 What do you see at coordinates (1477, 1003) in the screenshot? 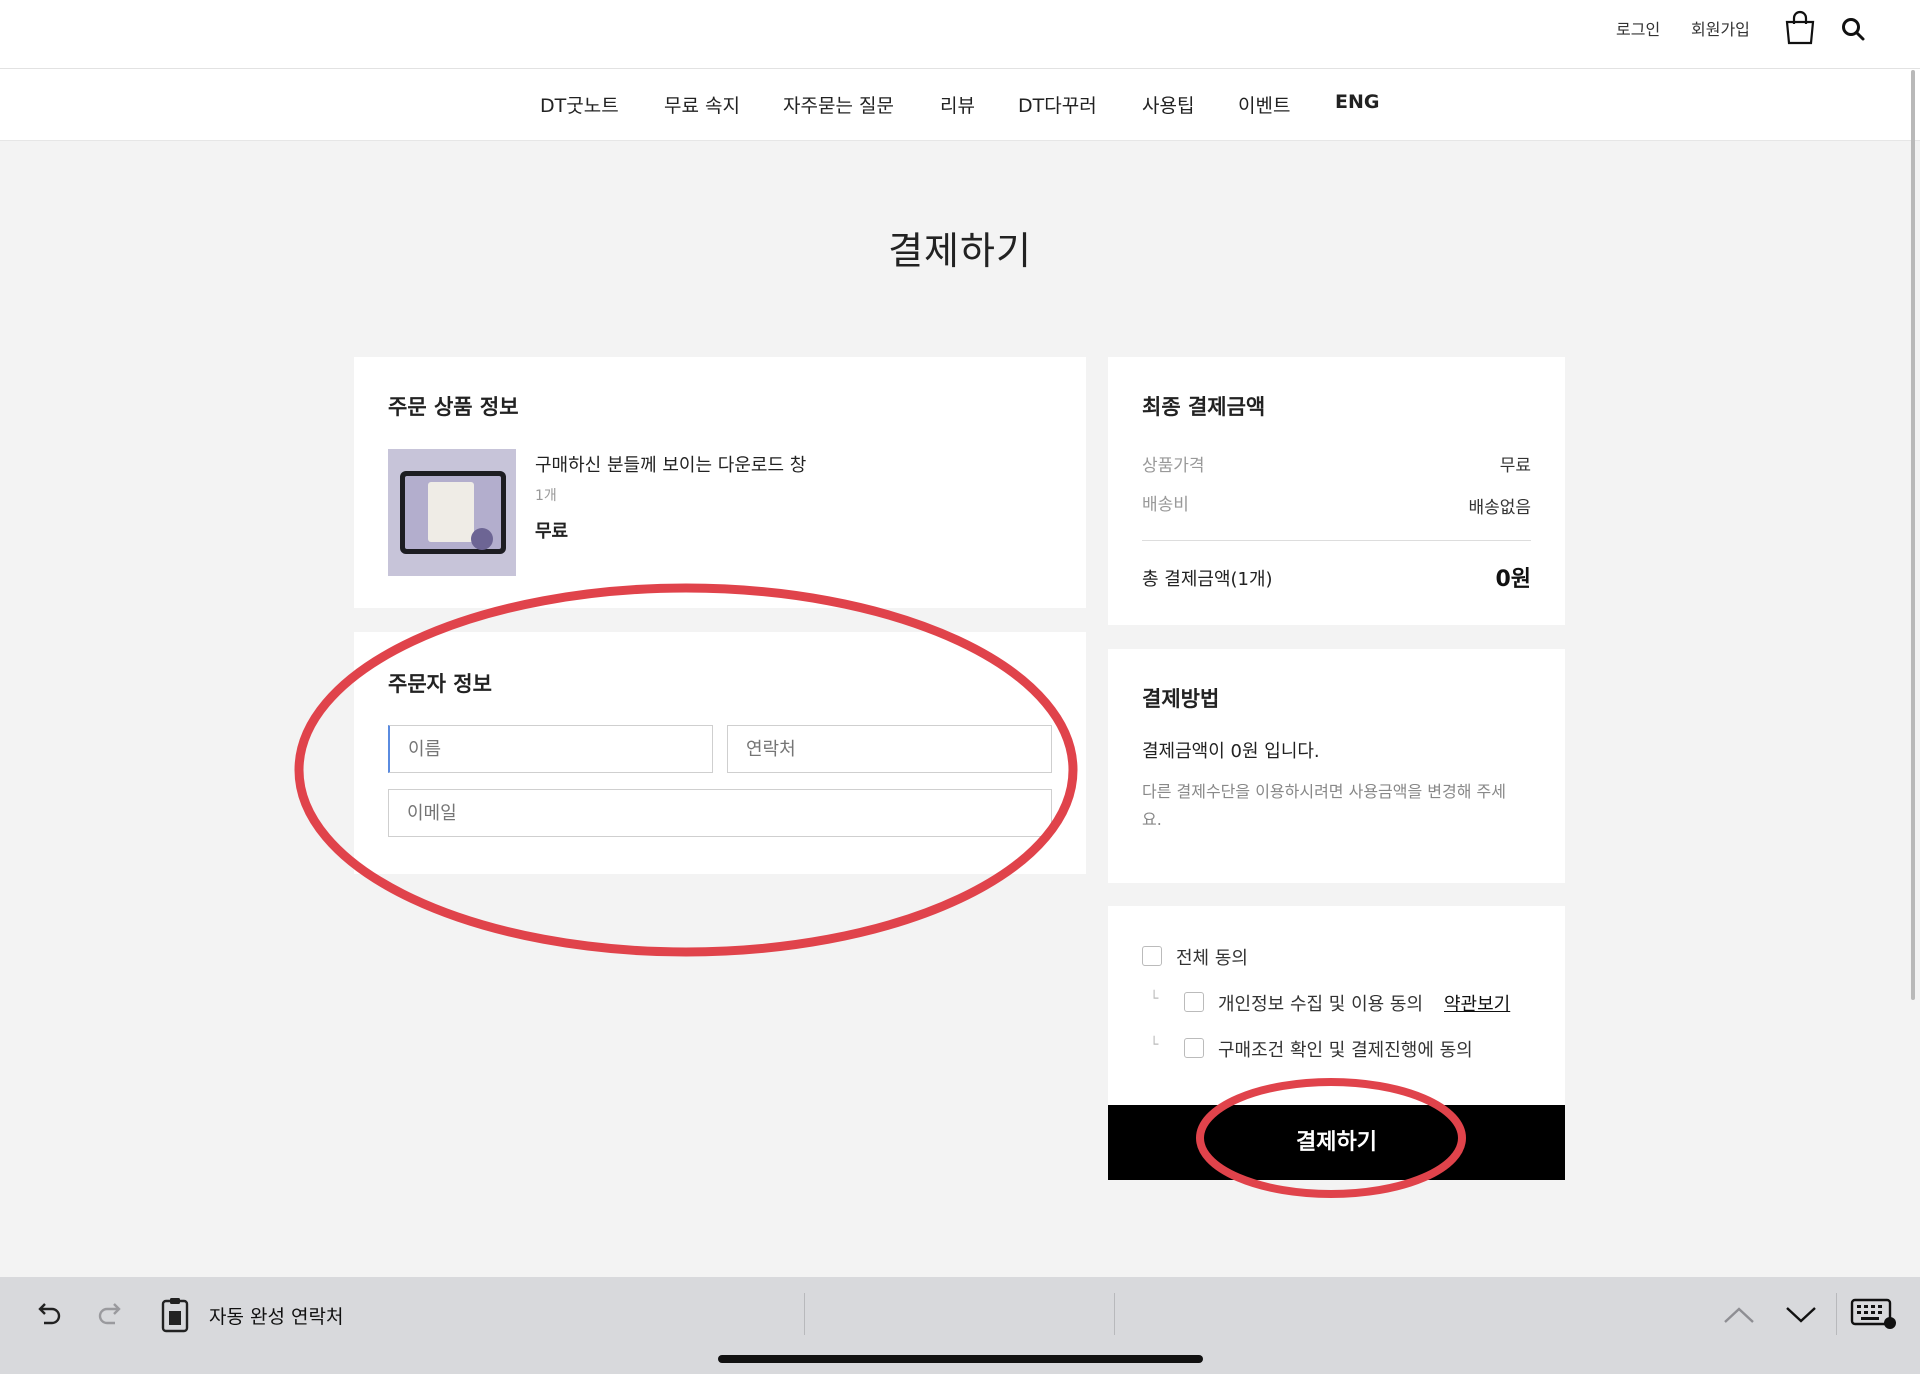
I see `view-terms-link: 약관보기` at bounding box center [1477, 1003].